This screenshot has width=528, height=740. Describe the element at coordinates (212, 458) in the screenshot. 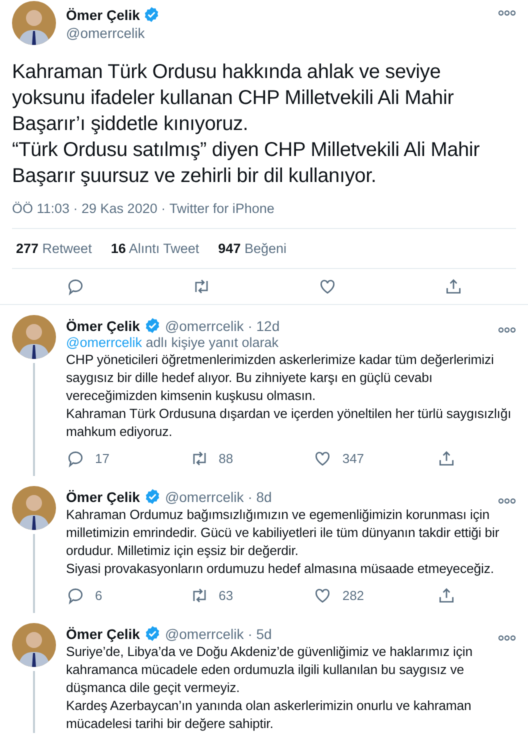

I see `retweet-button: 88` at that location.